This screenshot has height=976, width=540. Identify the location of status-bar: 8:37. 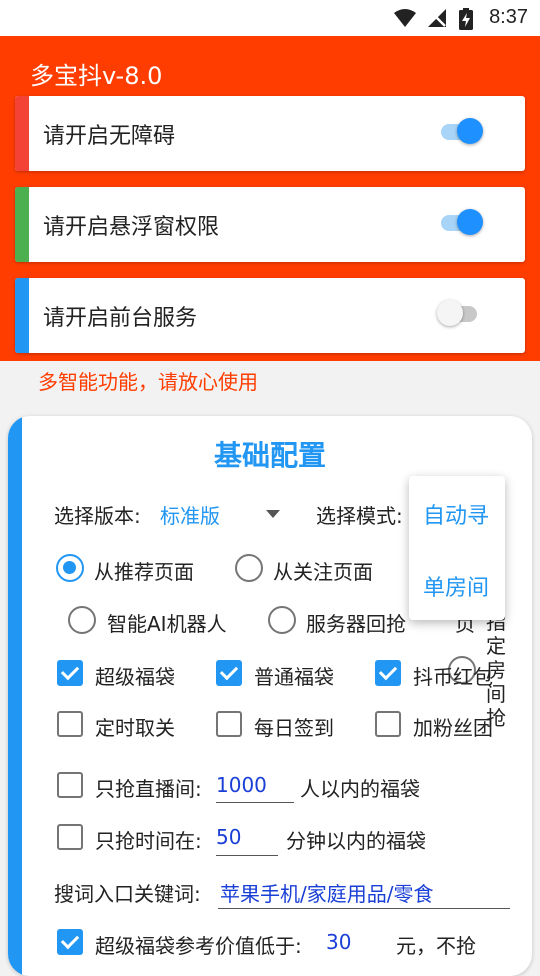
(270, 18).